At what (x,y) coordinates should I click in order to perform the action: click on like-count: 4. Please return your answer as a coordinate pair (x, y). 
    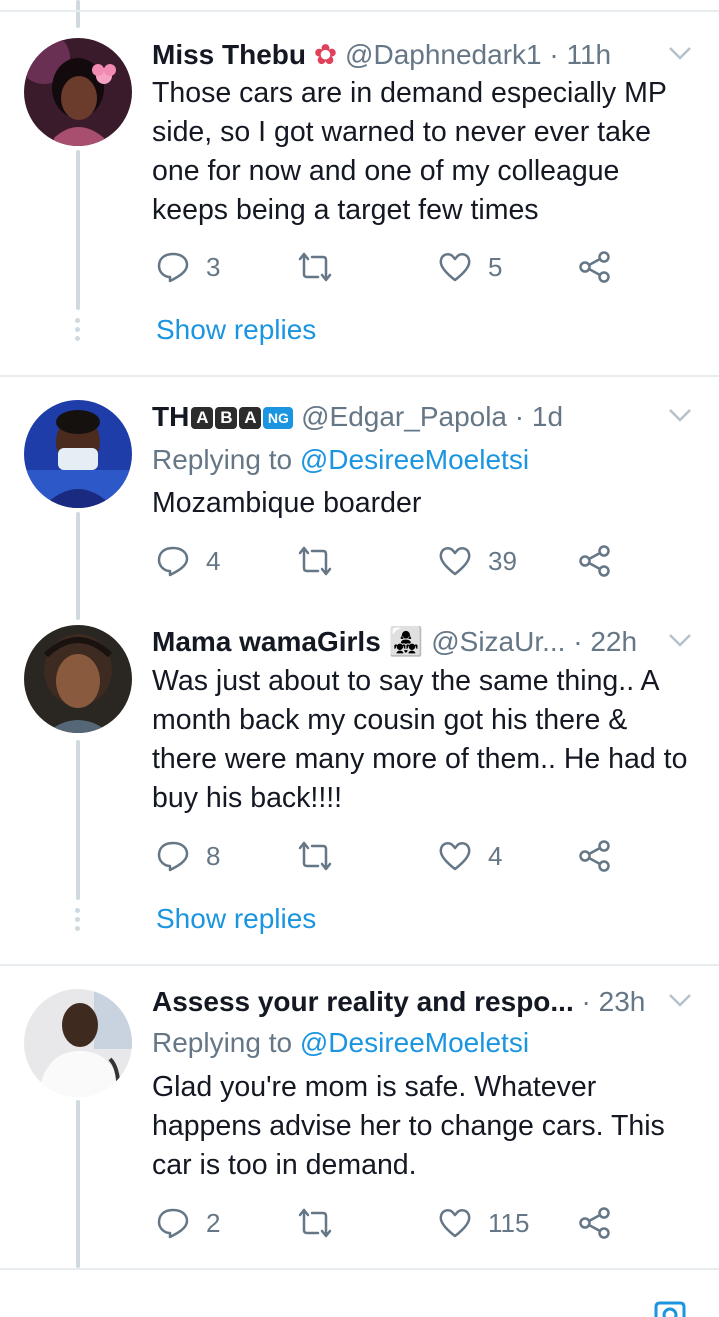
    Looking at the image, I should click on (495, 855).